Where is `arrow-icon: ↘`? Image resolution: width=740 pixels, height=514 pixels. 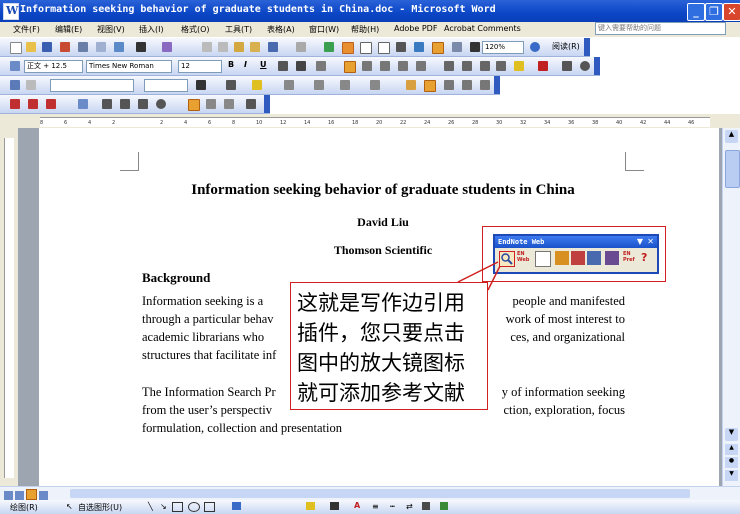
arrow-icon: ↘ is located at coordinates (163, 506).